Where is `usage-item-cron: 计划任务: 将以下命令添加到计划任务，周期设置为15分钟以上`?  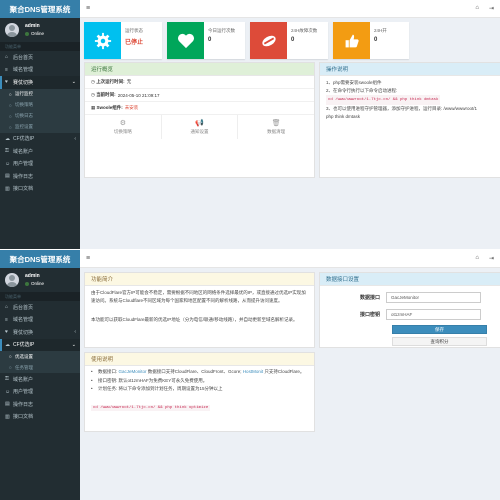
usage-item-cron: 计划任务: 将以下命令添加到计划任务，周期设置为15分钟以上 is located at coordinates (199, 389).